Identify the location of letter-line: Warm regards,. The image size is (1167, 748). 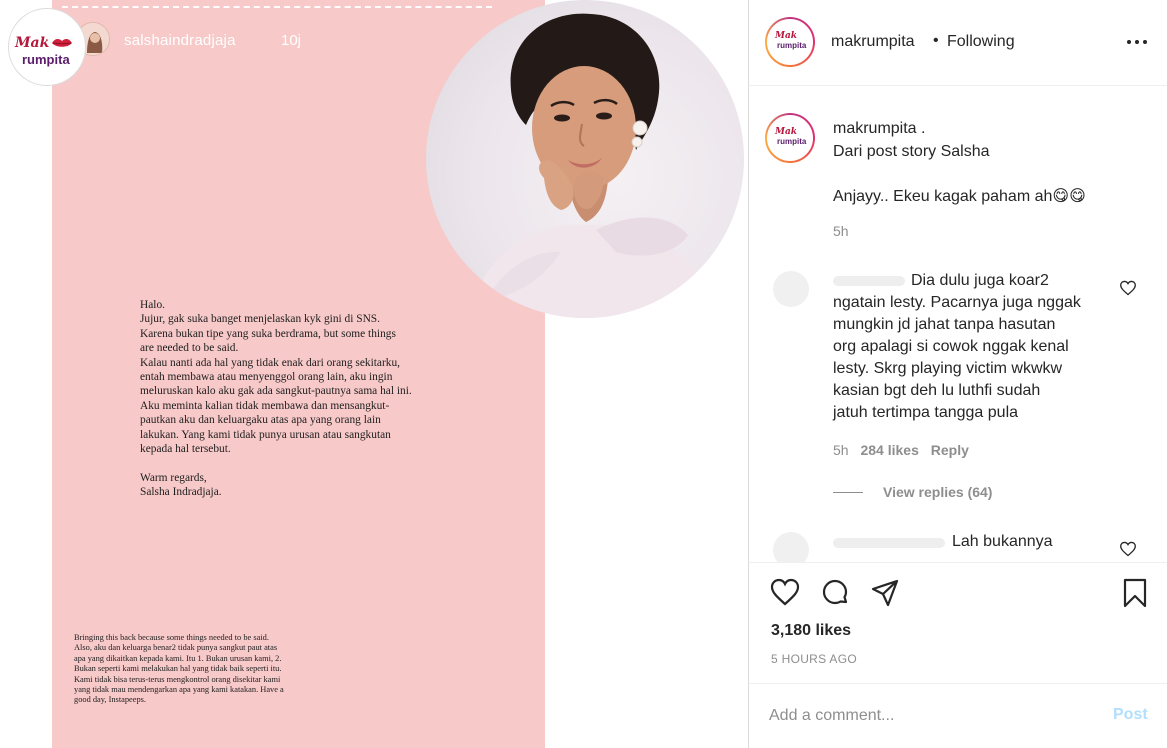
(173, 477).